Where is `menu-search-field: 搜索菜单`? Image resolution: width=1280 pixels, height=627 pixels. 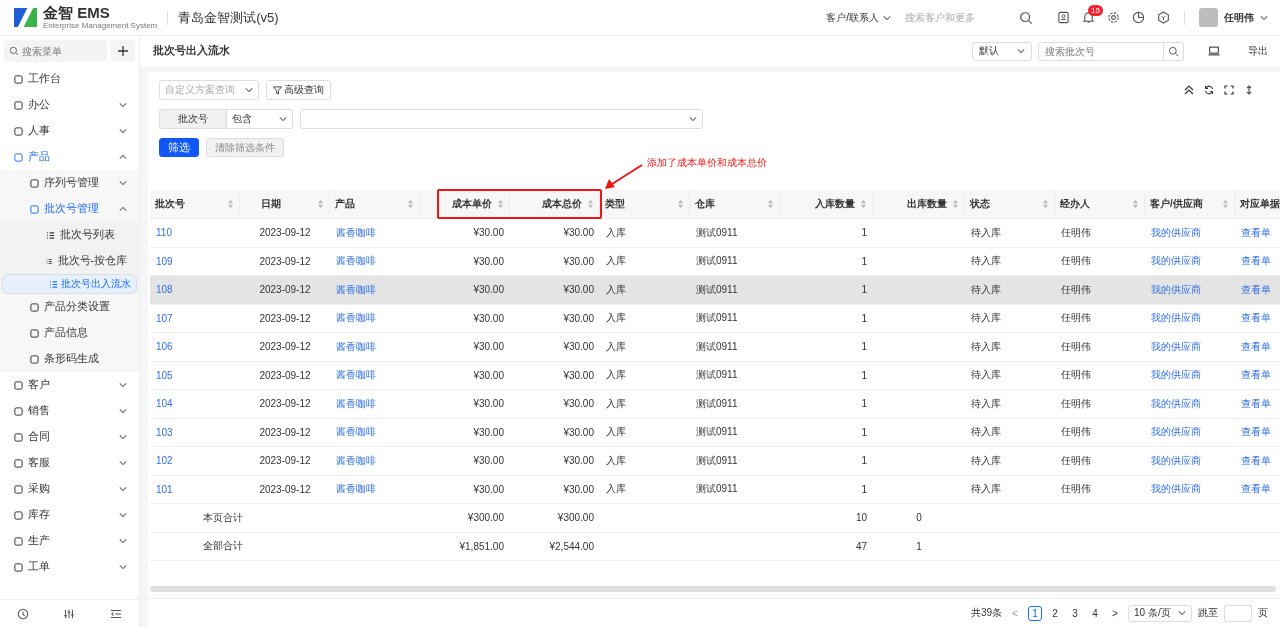
menu-search-field: 搜索菜单 is located at coordinates (55, 51).